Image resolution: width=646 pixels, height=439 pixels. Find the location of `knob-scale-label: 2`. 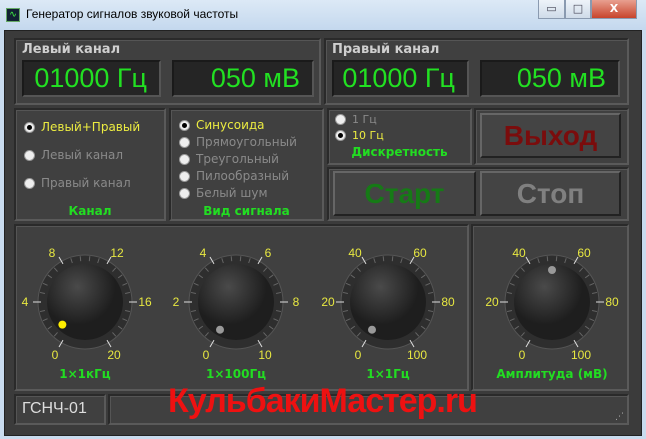

knob-scale-label: 2 is located at coordinates (176, 302).